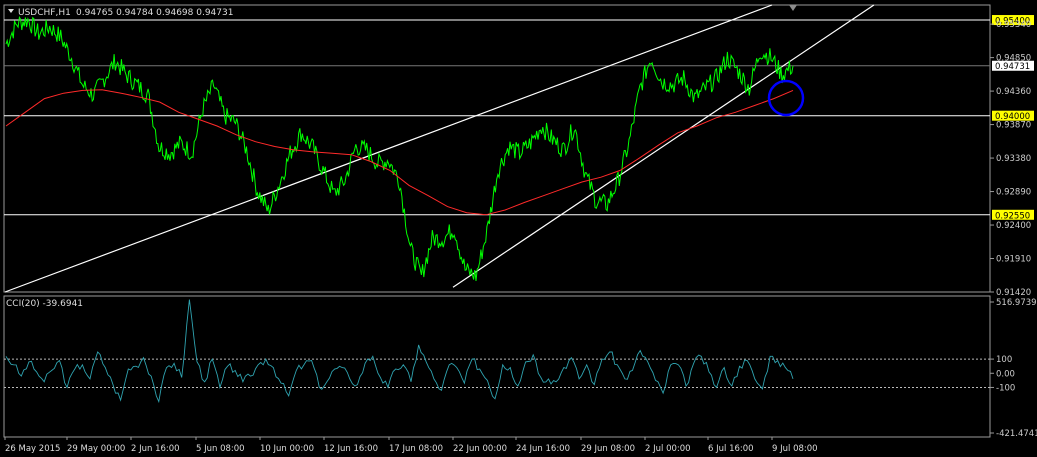 This screenshot has height=457, width=1037. Describe the element at coordinates (480, 449) in the screenshot. I see `time-tick-label: 22 Jun 00:00` at that location.